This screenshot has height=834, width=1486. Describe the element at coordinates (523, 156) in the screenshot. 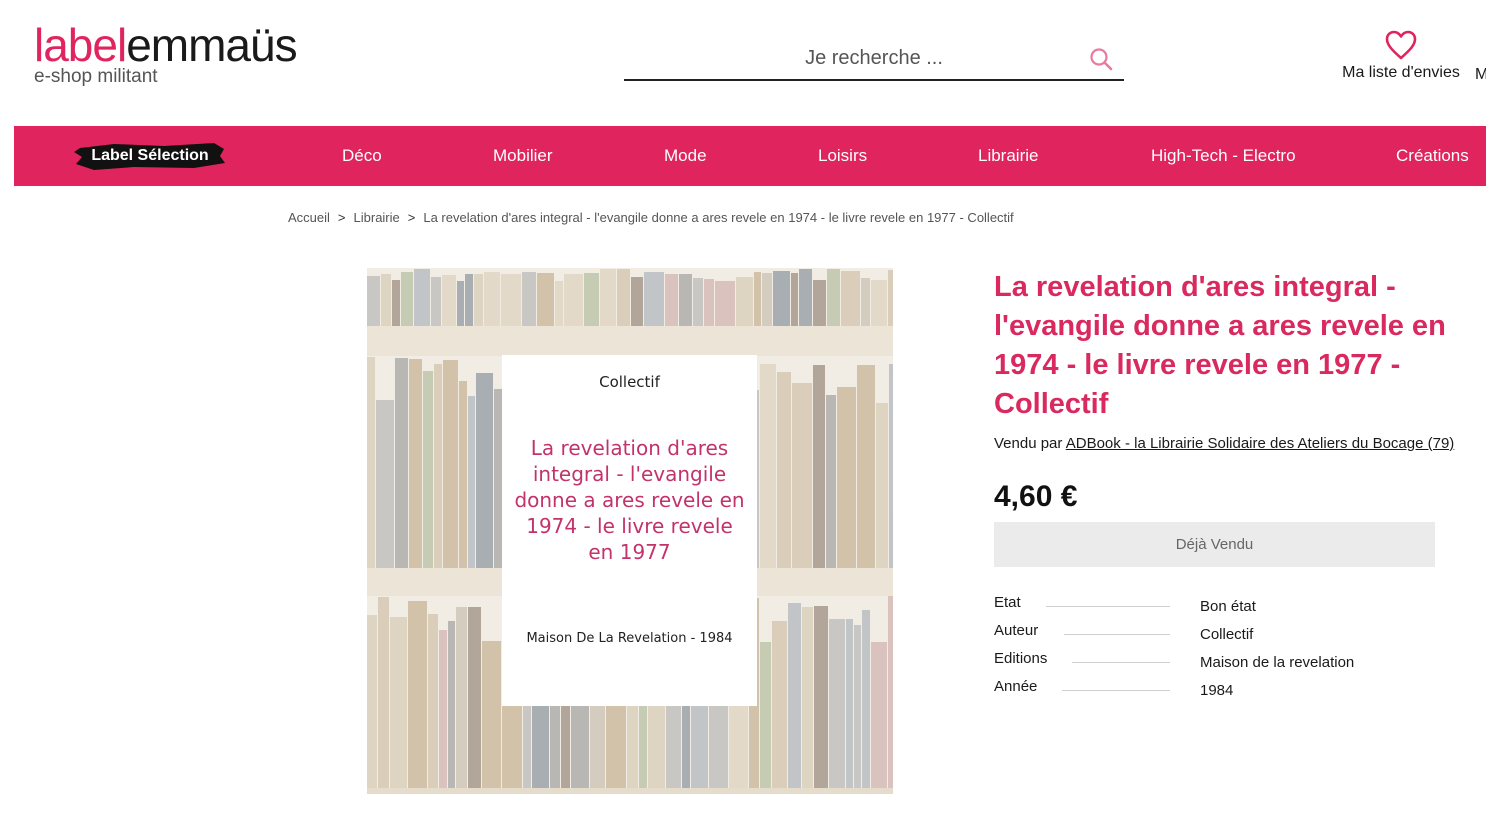

I see `nav-item-mobilier: Mobilier` at that location.